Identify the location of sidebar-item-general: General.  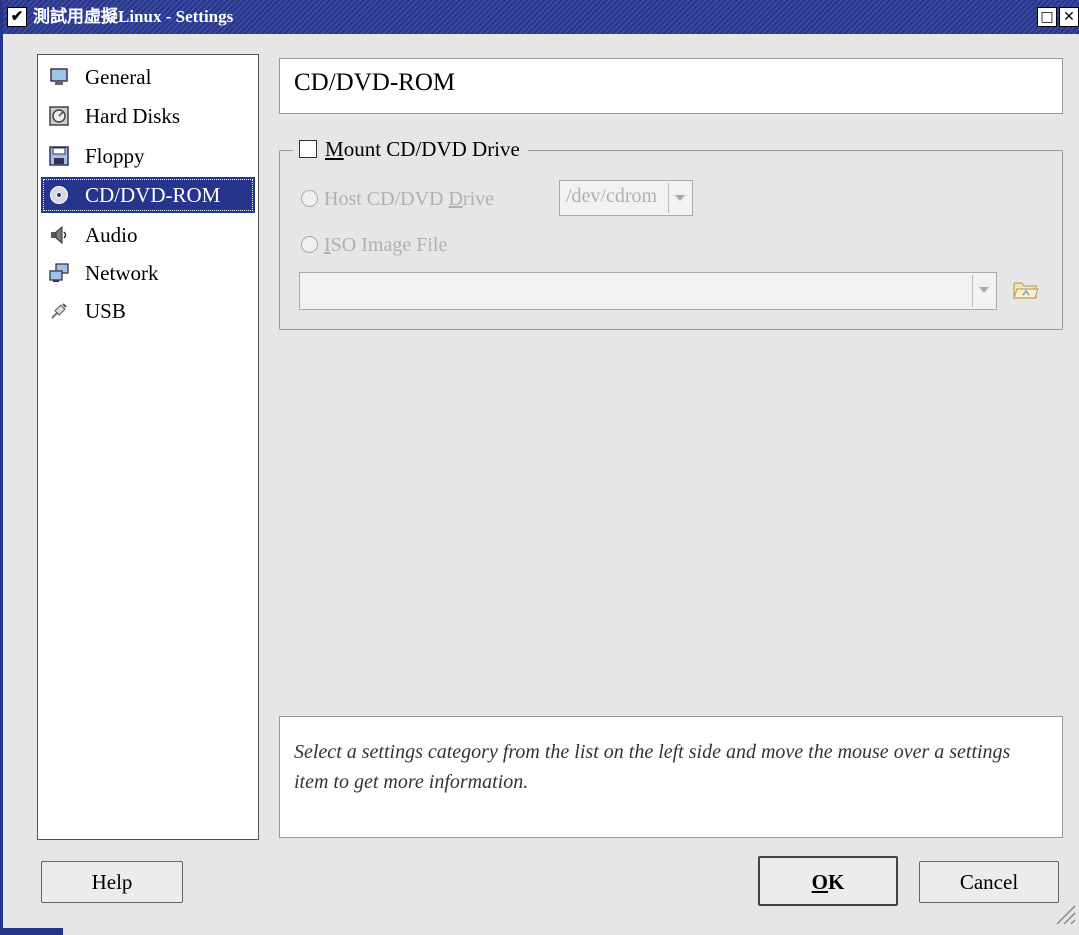
(148, 77).